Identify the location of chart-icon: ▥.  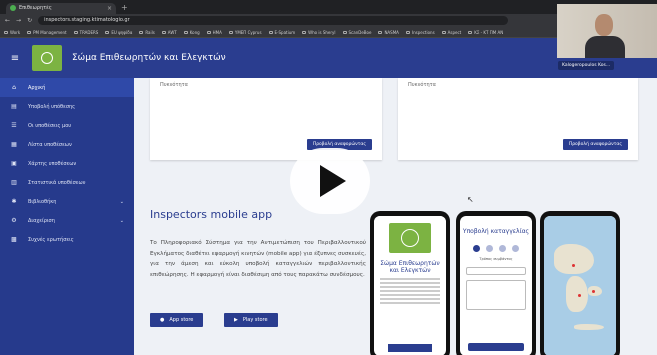
(14, 182).